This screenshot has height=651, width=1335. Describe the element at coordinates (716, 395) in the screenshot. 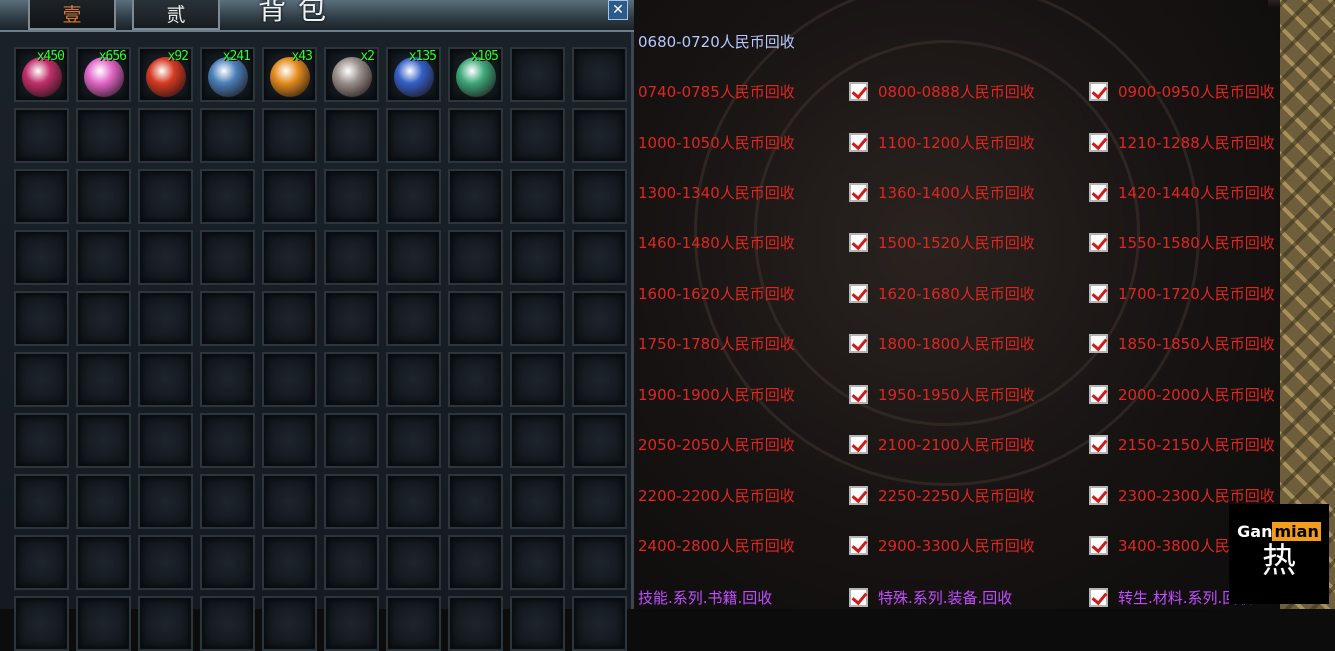

I see `recycle-option-label: 1900-1900人民币回收` at that location.